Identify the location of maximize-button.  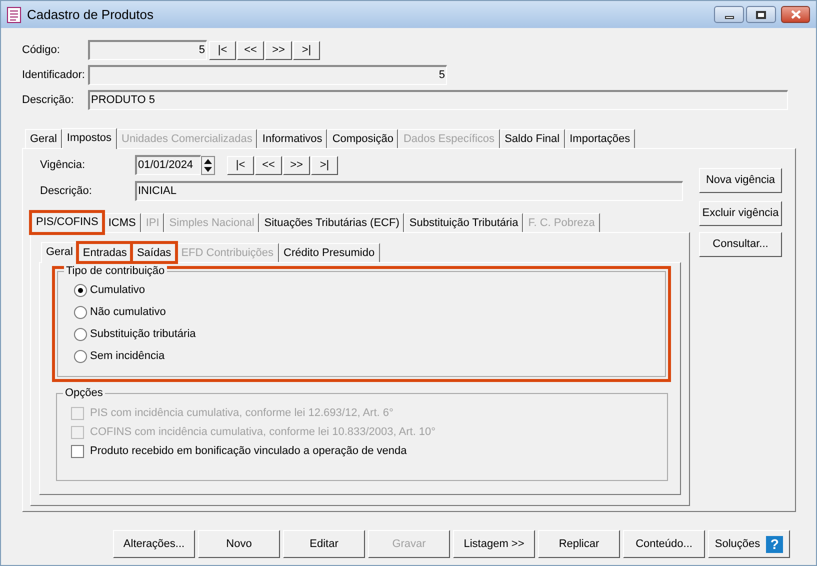
(761, 14).